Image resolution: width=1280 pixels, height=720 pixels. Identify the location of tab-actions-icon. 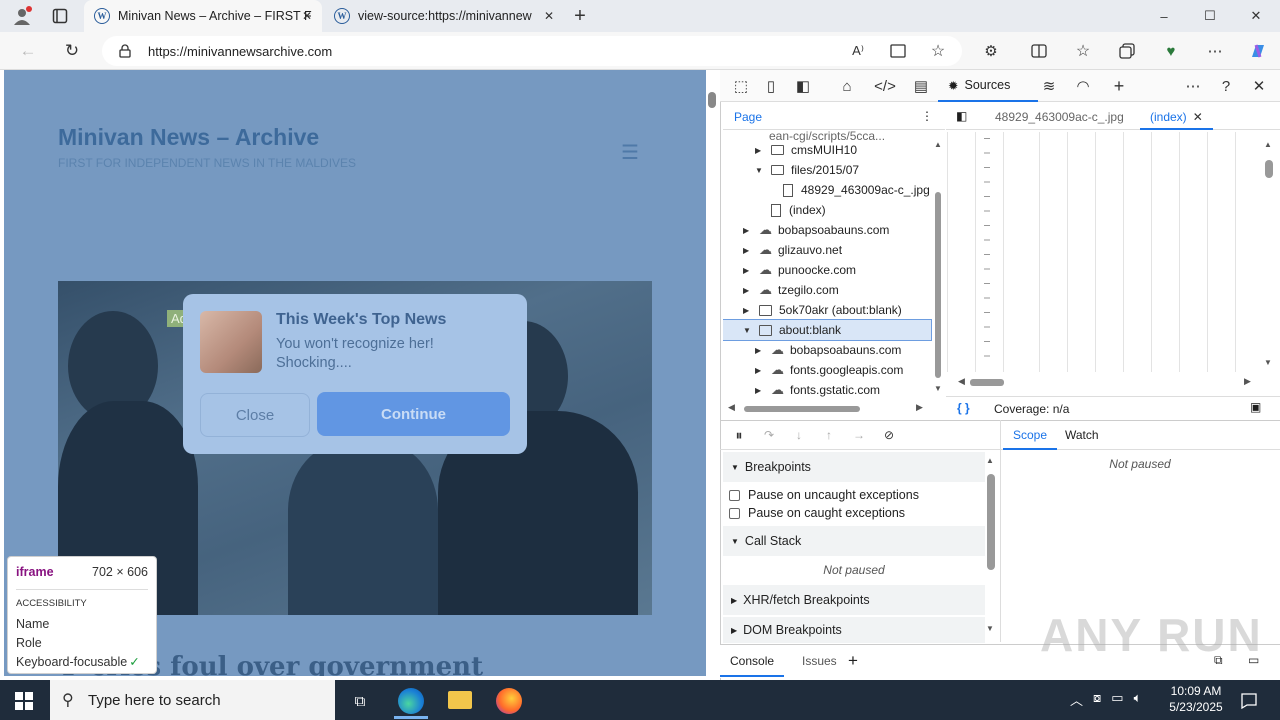
(60, 16).